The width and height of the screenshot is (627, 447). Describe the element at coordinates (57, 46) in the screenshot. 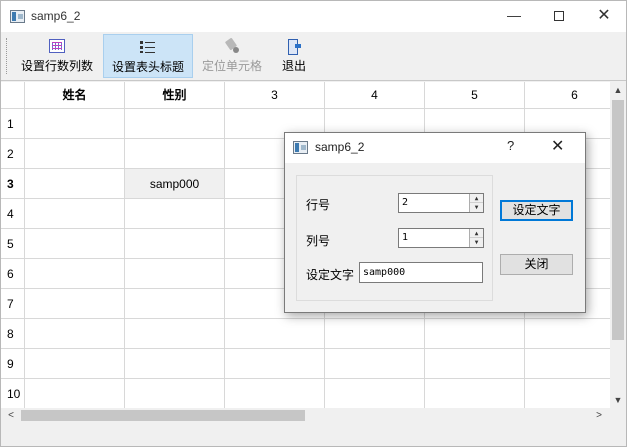

I see `grid-icon` at that location.